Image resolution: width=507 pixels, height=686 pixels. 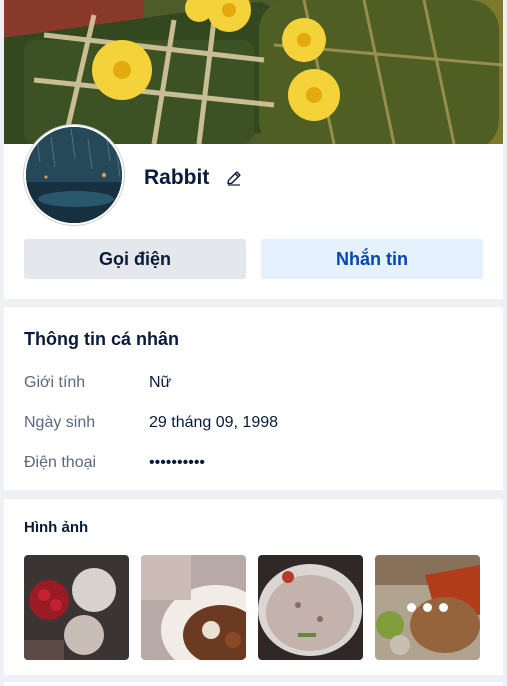 I want to click on gender-value: Nữ, so click(x=160, y=382).